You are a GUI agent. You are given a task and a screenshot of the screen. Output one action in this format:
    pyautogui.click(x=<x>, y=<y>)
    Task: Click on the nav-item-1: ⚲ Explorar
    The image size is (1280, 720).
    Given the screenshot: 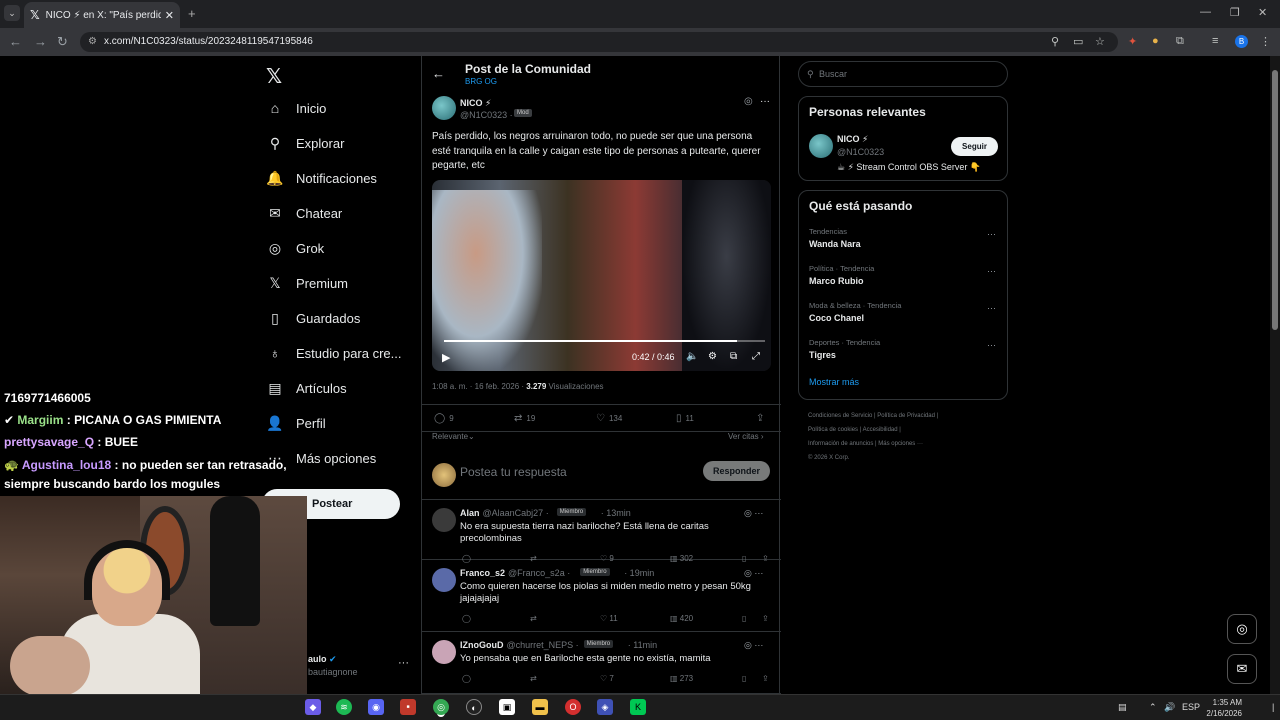 What is the action you would take?
    pyautogui.click(x=305, y=143)
    